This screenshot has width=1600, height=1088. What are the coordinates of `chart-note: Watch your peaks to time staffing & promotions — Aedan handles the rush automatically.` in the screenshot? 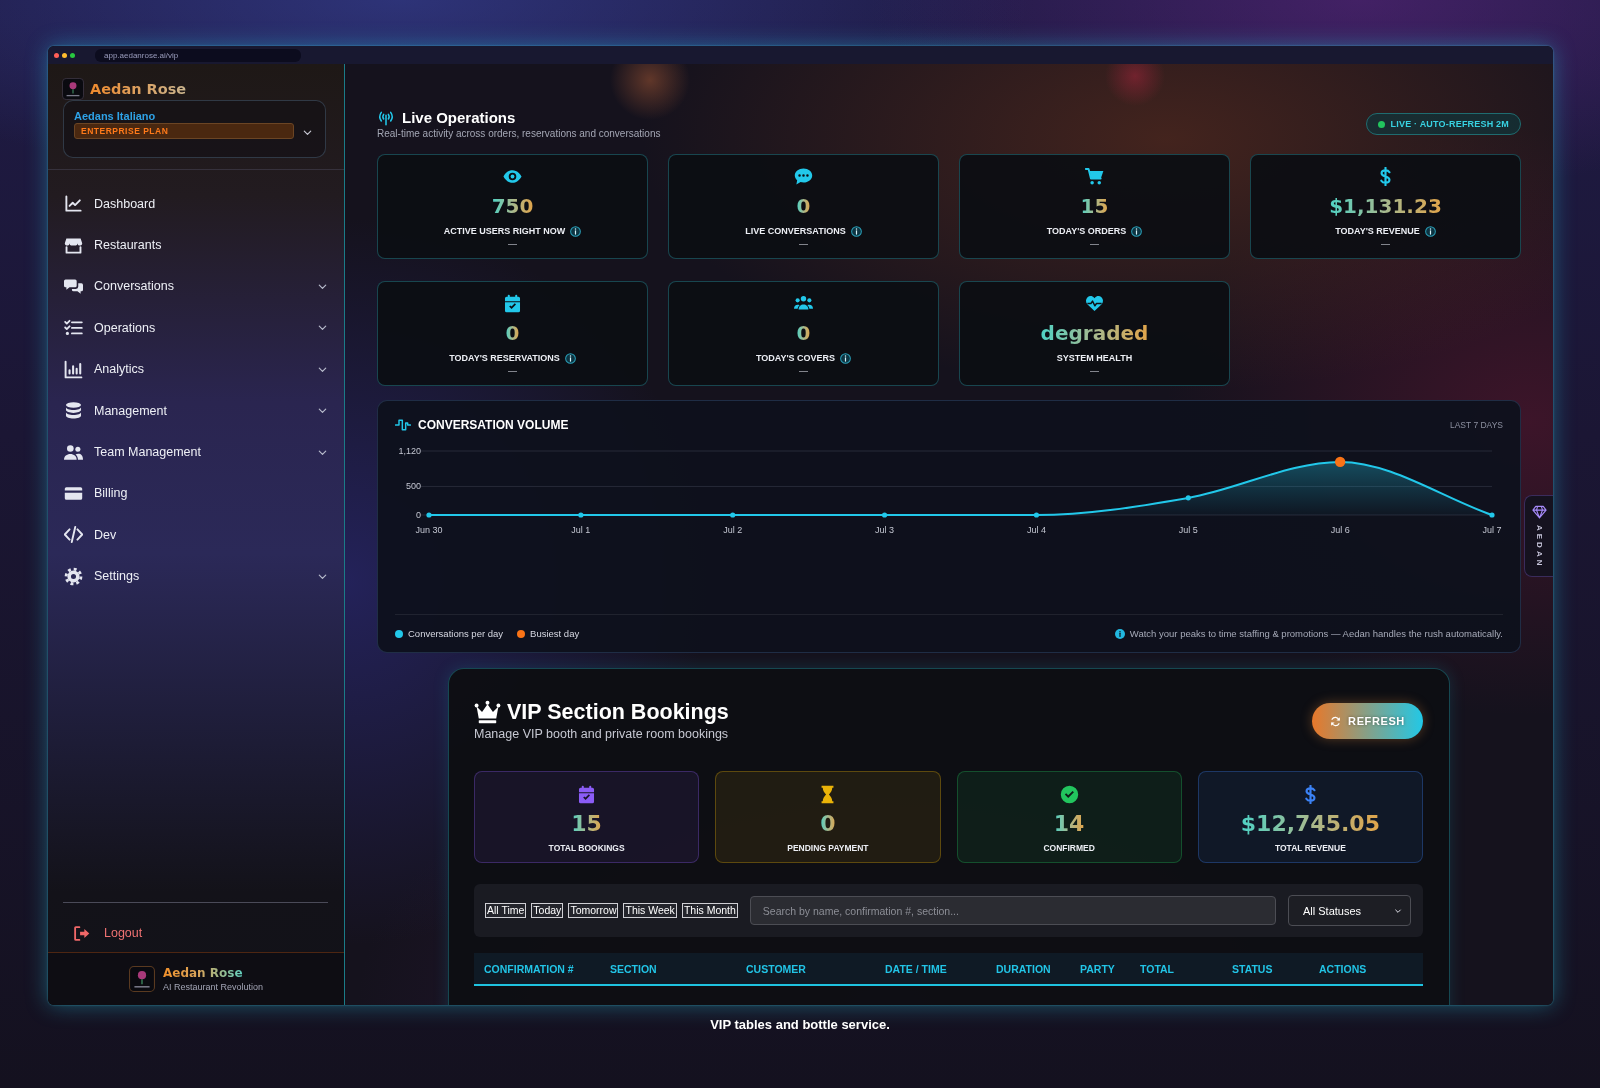 It's located at (1316, 633).